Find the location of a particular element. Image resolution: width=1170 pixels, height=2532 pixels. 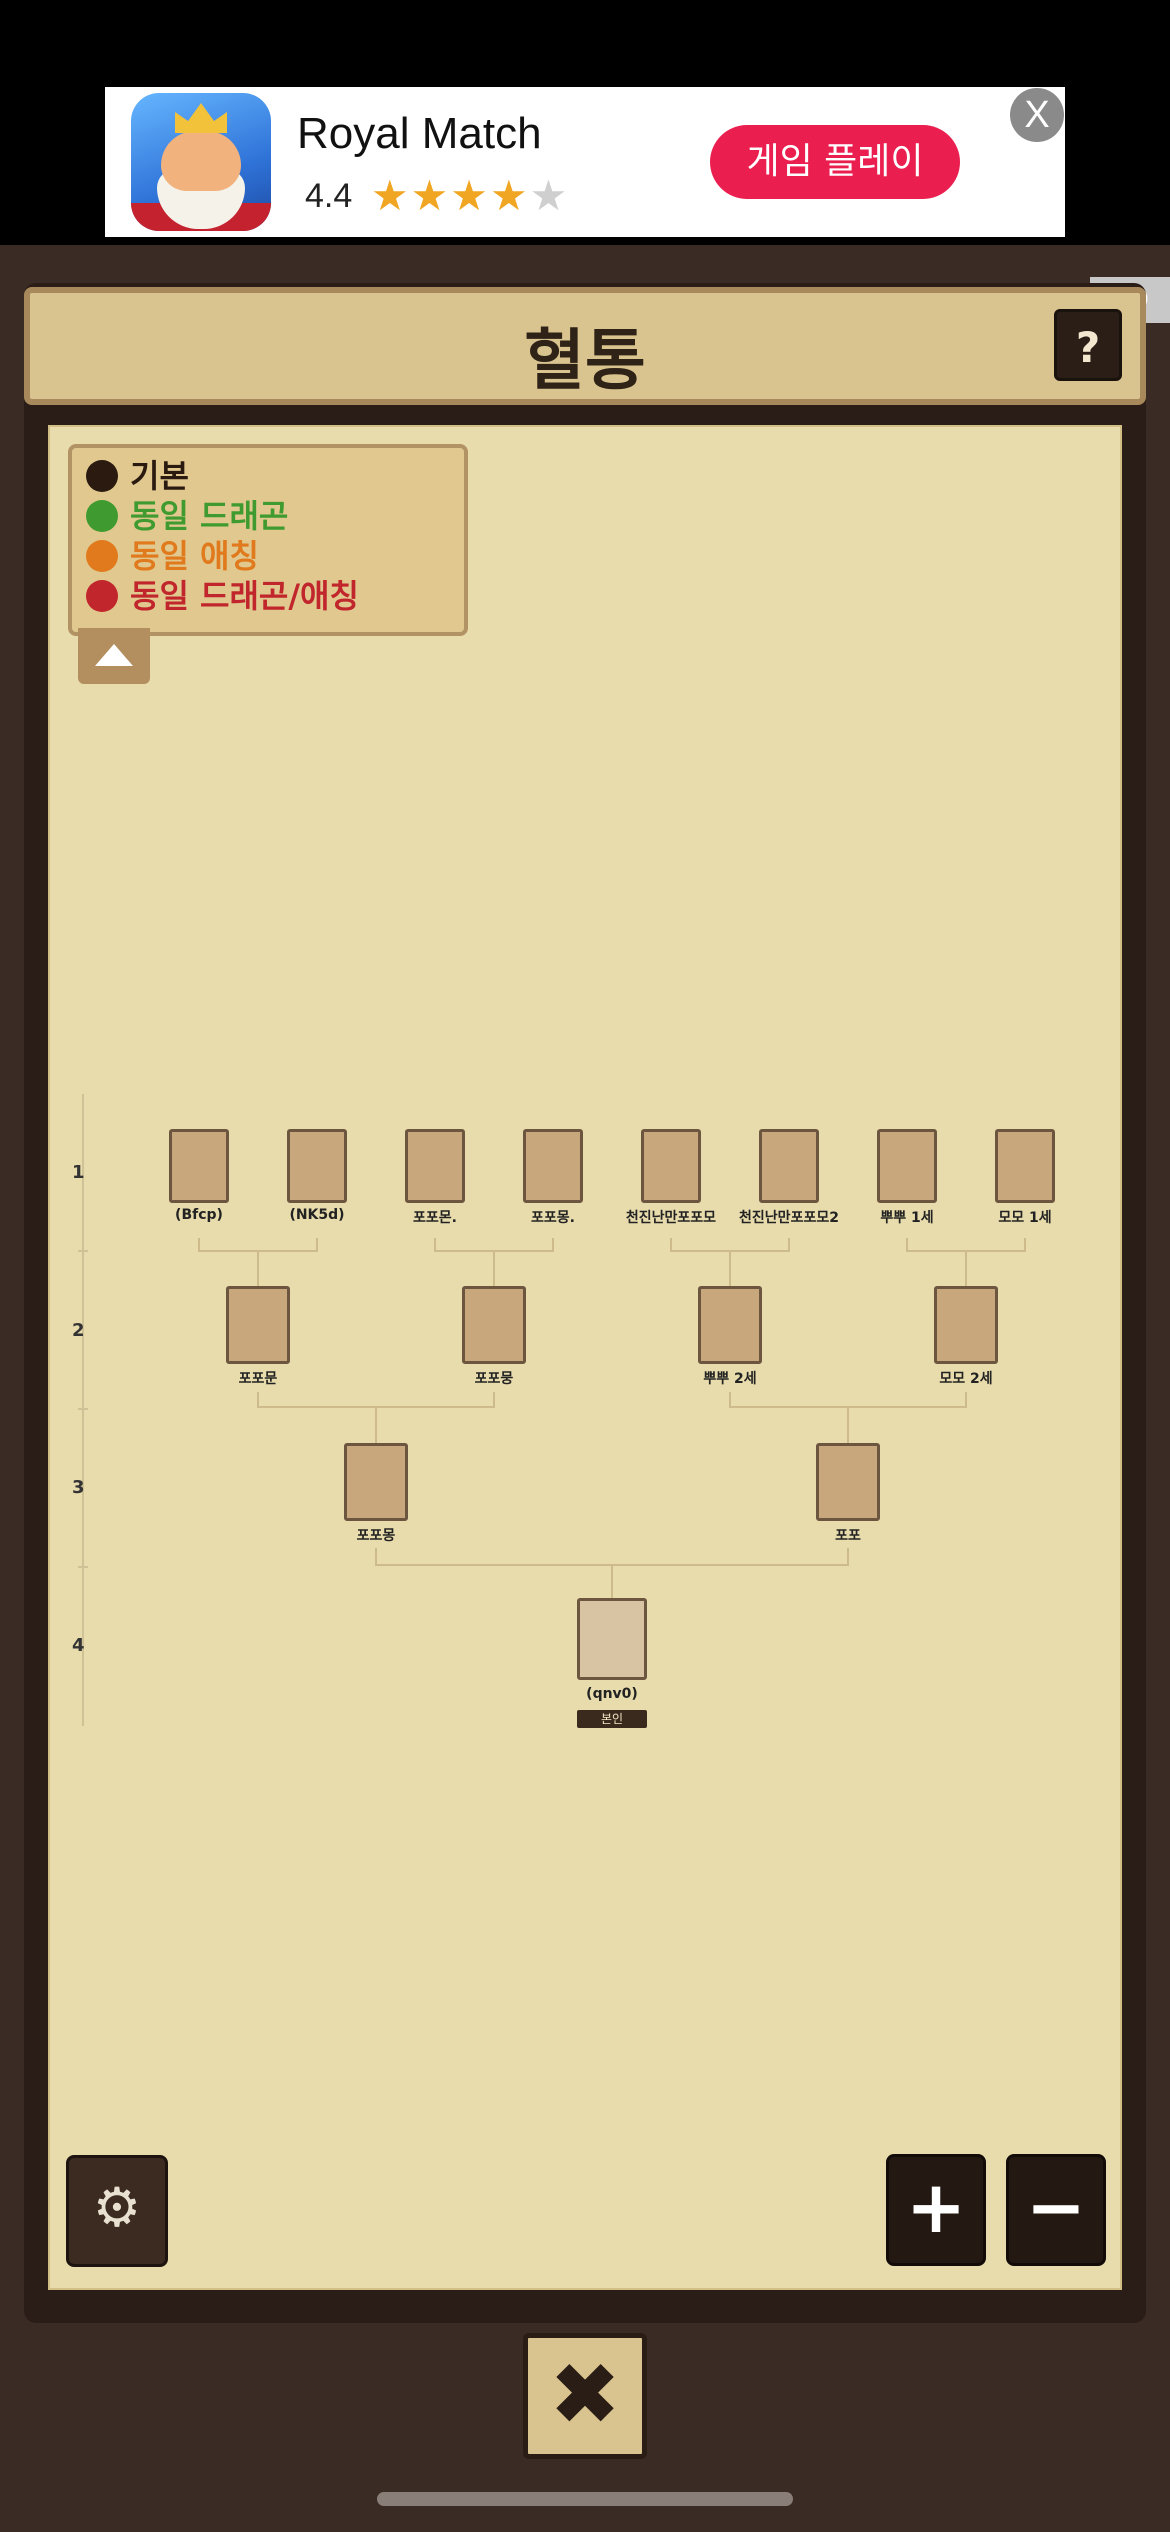

ad-rating: 4.4 is located at coordinates (329, 196).